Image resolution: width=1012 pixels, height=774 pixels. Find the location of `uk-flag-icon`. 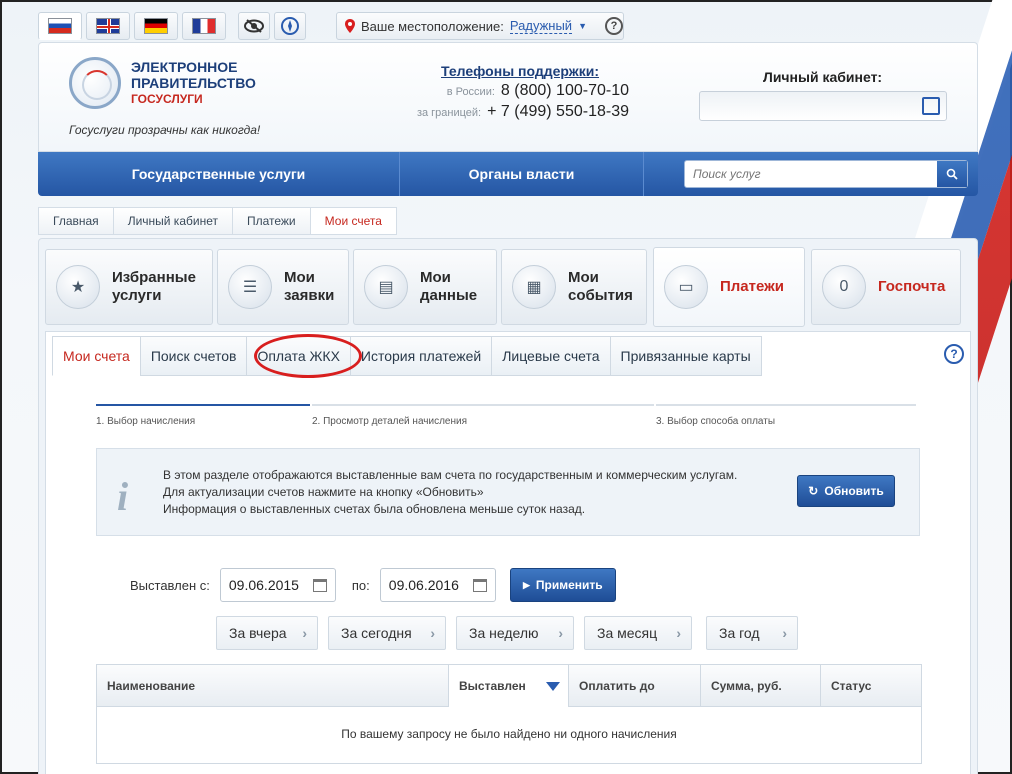

uk-flag-icon is located at coordinates (108, 26).